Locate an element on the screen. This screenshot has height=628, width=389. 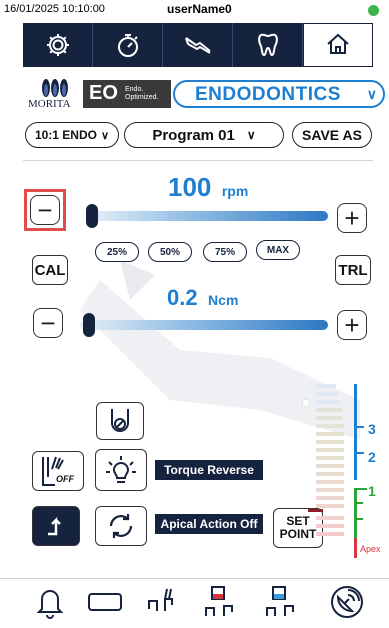
display-button is located at coordinates (105, 602).